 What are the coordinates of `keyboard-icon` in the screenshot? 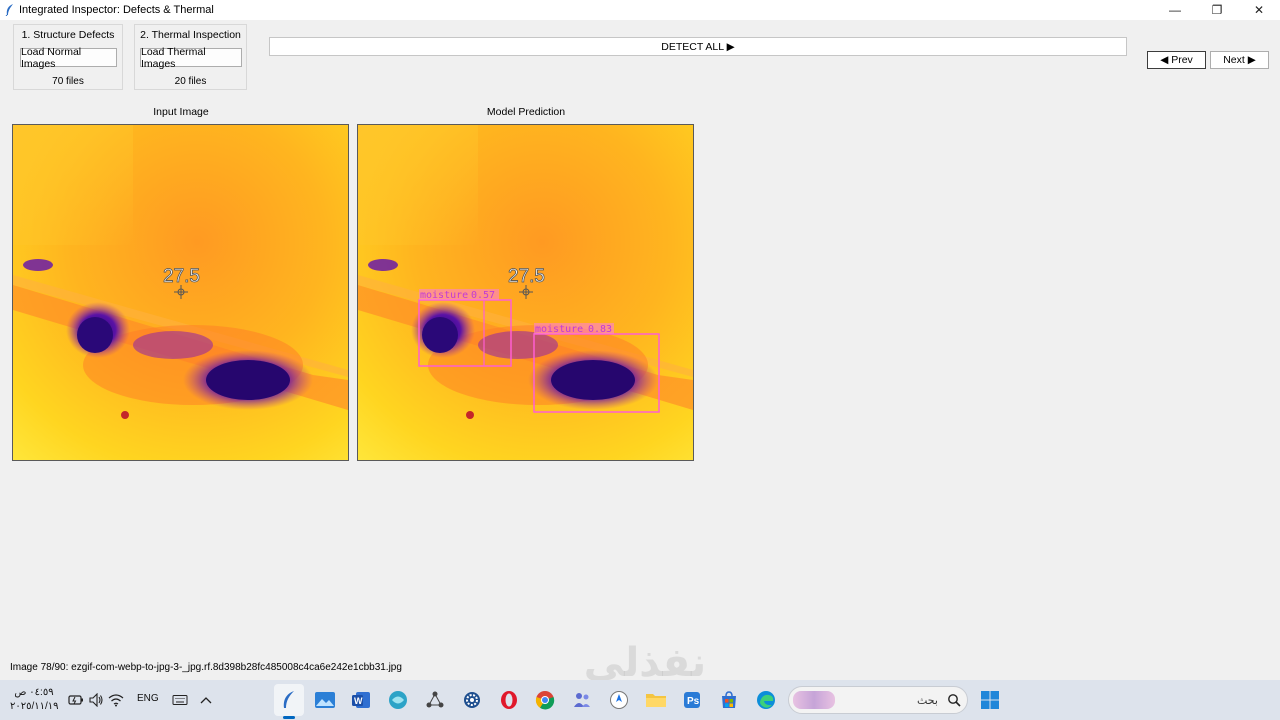 It's located at (180, 700).